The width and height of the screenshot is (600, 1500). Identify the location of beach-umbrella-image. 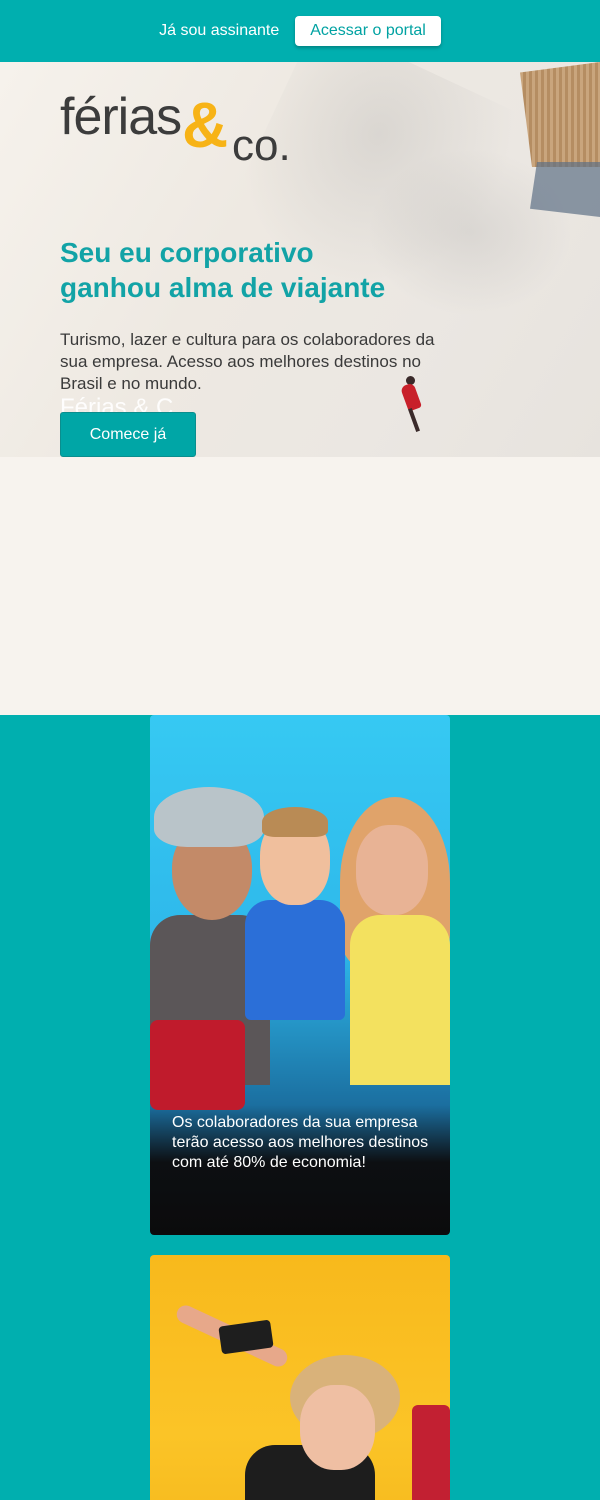
(560, 114).